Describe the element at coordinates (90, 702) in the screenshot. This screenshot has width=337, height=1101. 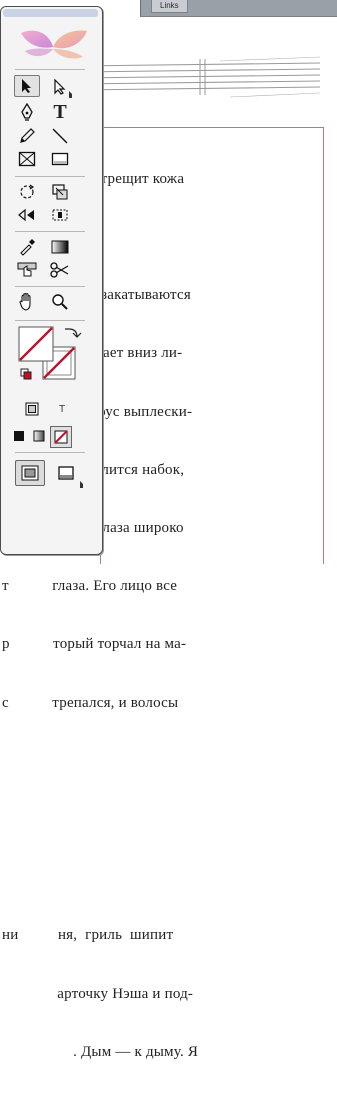
I see `text-line: с трепался, и волосы` at that location.